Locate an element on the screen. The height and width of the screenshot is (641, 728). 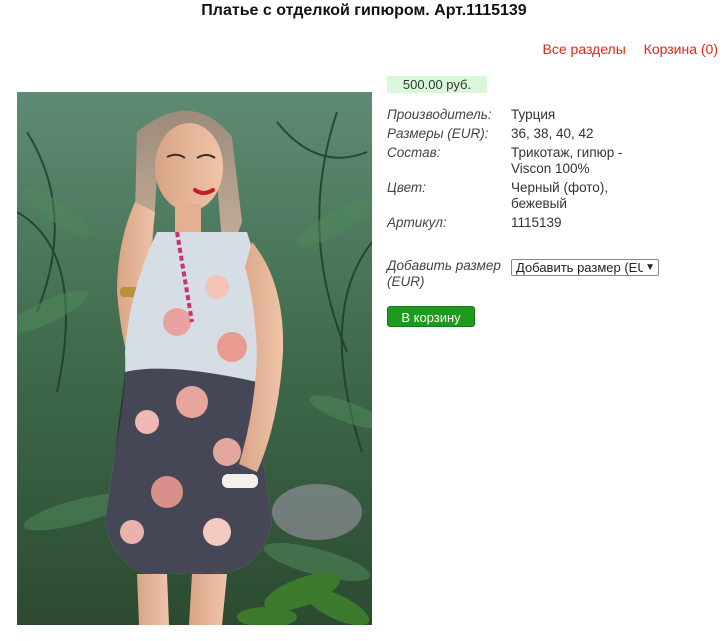
property-row: Состав: Трикотаж, гипюр - Viscon 100% is located at coordinates (554, 161).